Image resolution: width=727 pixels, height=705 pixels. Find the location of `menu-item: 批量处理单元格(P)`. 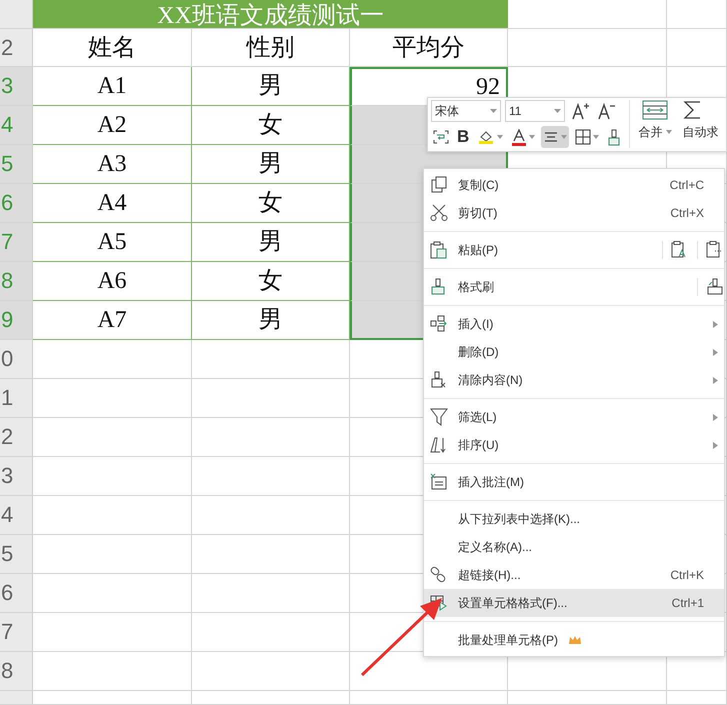

menu-item: 批量处理单元格(P) is located at coordinates (574, 640).